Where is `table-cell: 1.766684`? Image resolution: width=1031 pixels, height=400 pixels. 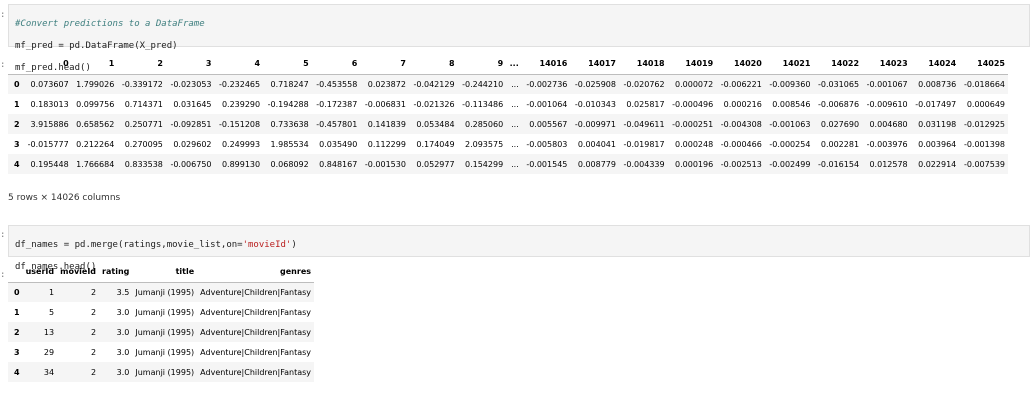 table-cell: 1.766684 is located at coordinates (95, 164).